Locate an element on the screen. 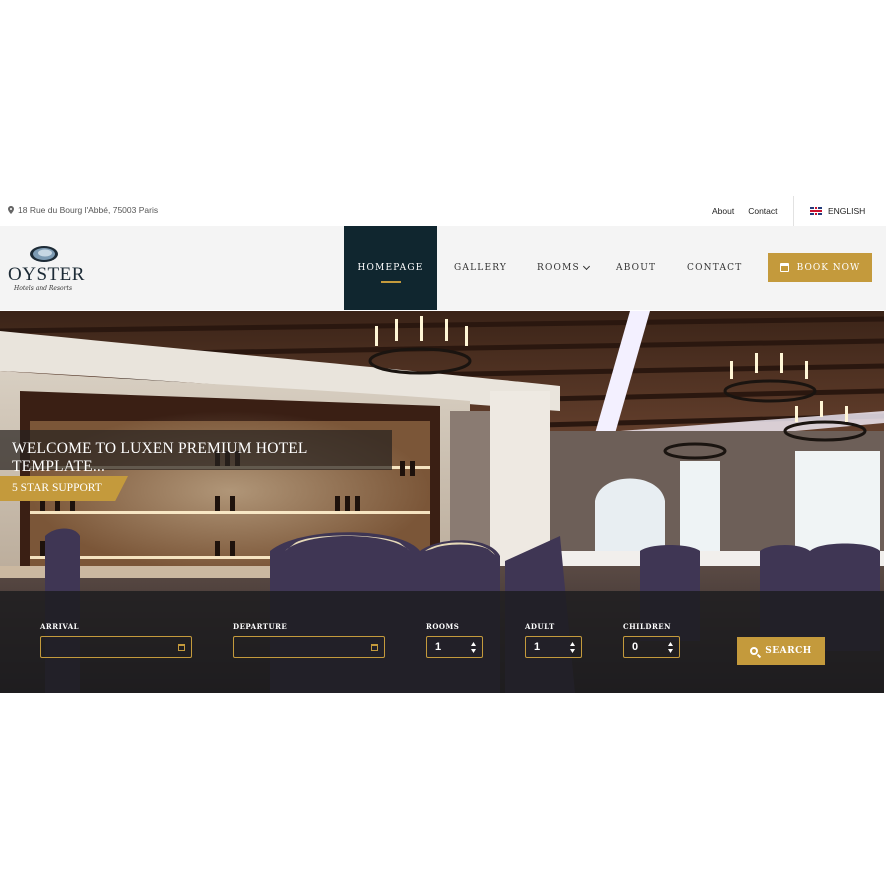 Image resolution: width=886 pixels, height=886 pixels. children-select: 0 is located at coordinates (651, 647).